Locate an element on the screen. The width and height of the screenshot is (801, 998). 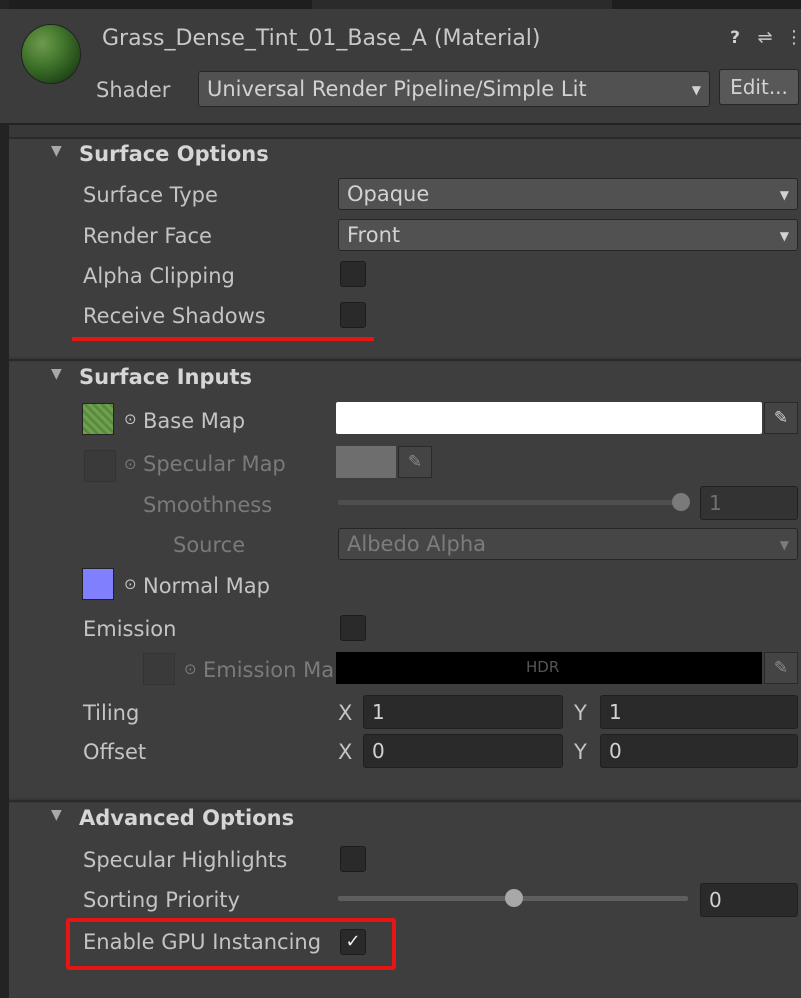
specular-map-label: Specular Map is located at coordinates (214, 464).